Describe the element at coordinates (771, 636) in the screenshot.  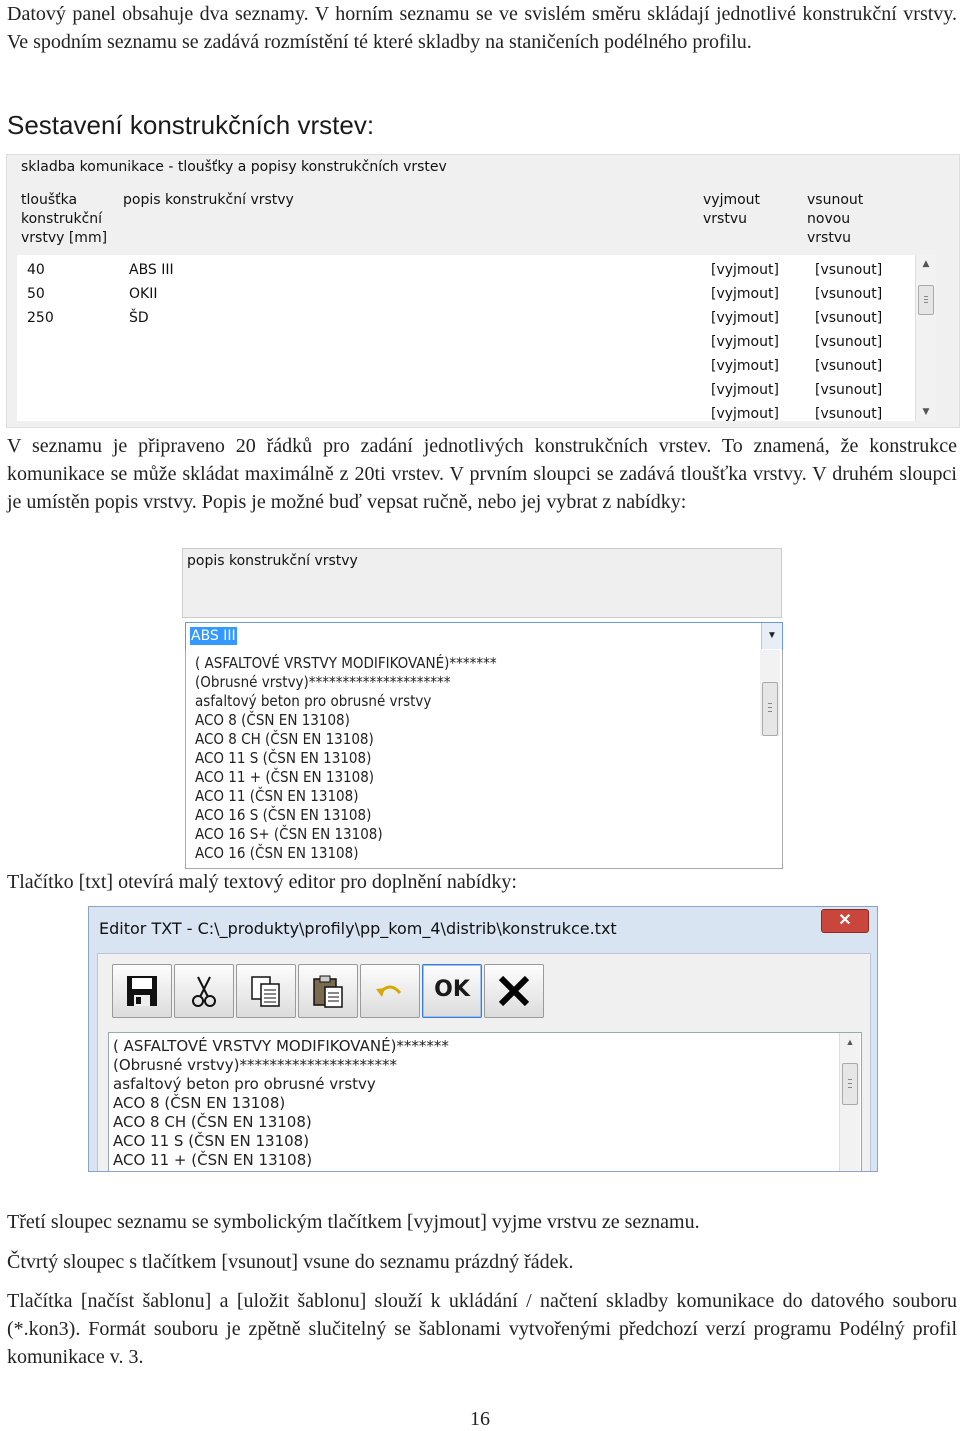
I see `chevron-down-icon: ▼` at that location.